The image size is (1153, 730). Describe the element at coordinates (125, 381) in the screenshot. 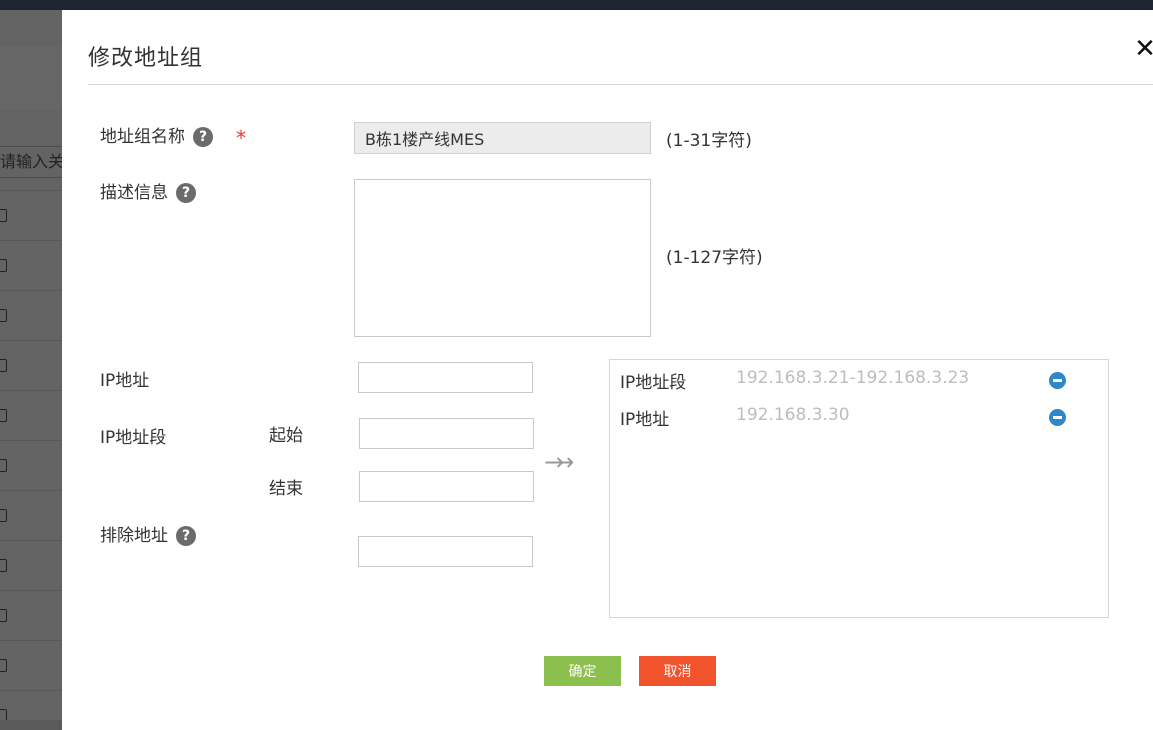

I see `ip-label: IP地址` at that location.